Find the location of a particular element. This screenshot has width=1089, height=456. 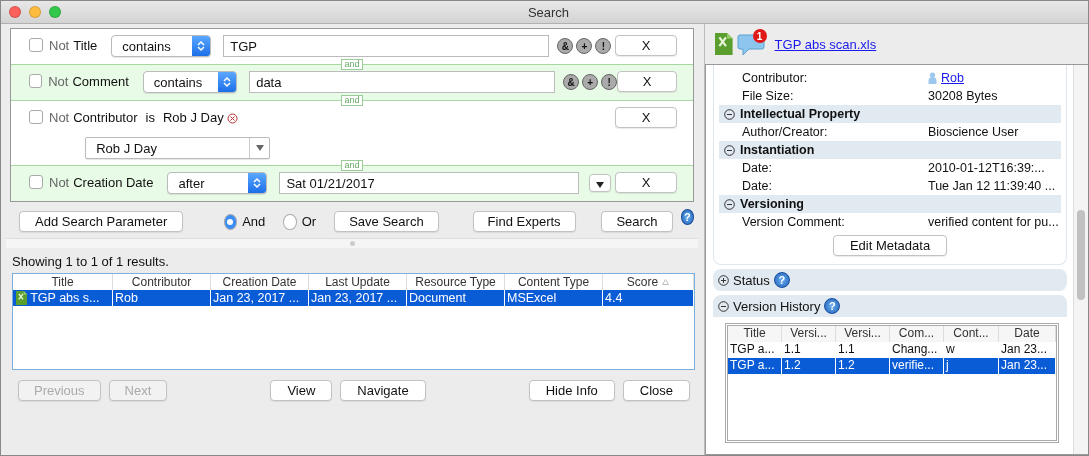

save-search-button: Save Search is located at coordinates (386, 221).